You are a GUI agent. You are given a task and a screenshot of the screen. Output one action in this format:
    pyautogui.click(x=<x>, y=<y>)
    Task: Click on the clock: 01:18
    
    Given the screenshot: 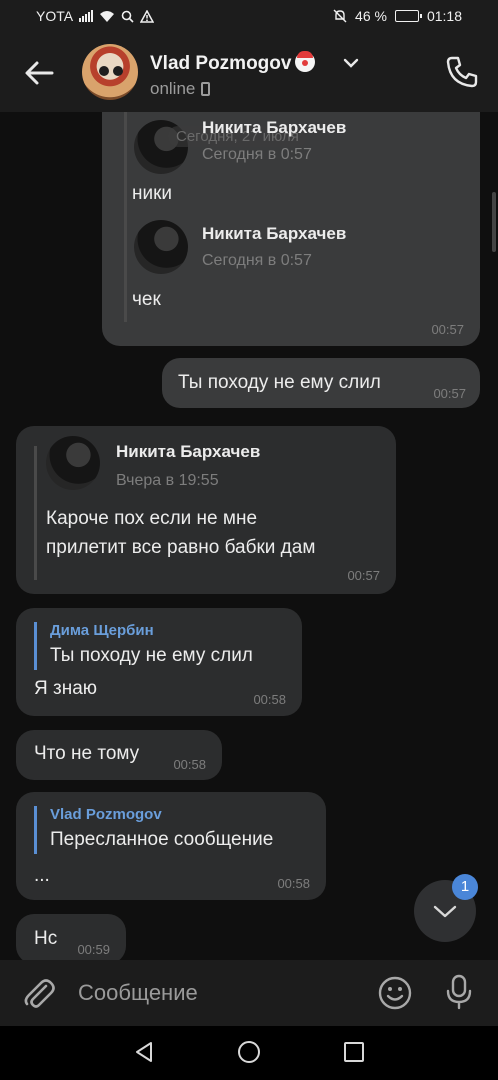 What is the action you would take?
    pyautogui.click(x=444, y=16)
    